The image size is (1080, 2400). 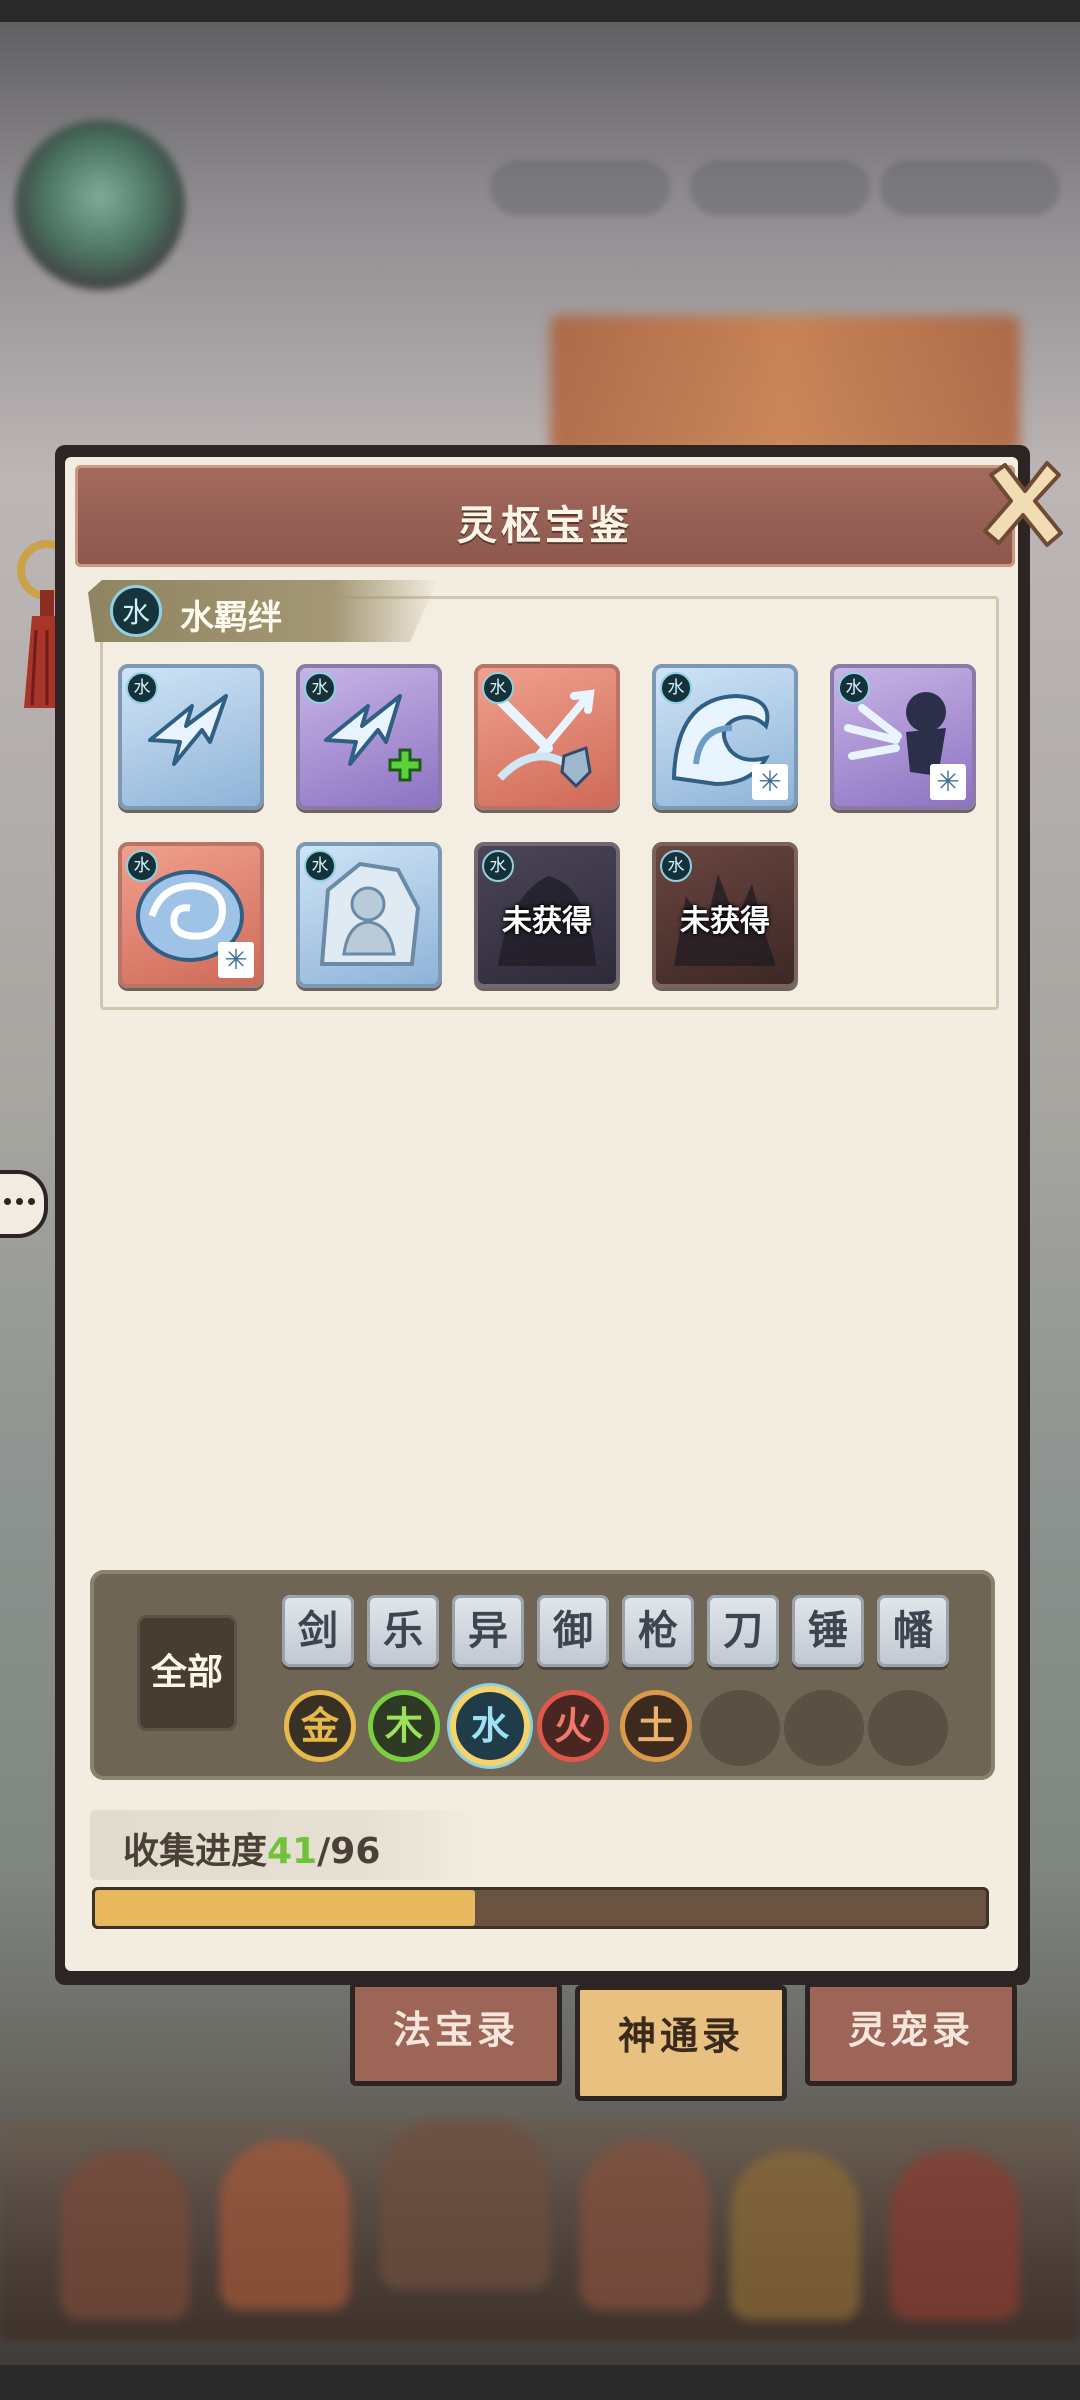 What do you see at coordinates (404, 1726) in the screenshot?
I see `filter-element-wood: 木` at bounding box center [404, 1726].